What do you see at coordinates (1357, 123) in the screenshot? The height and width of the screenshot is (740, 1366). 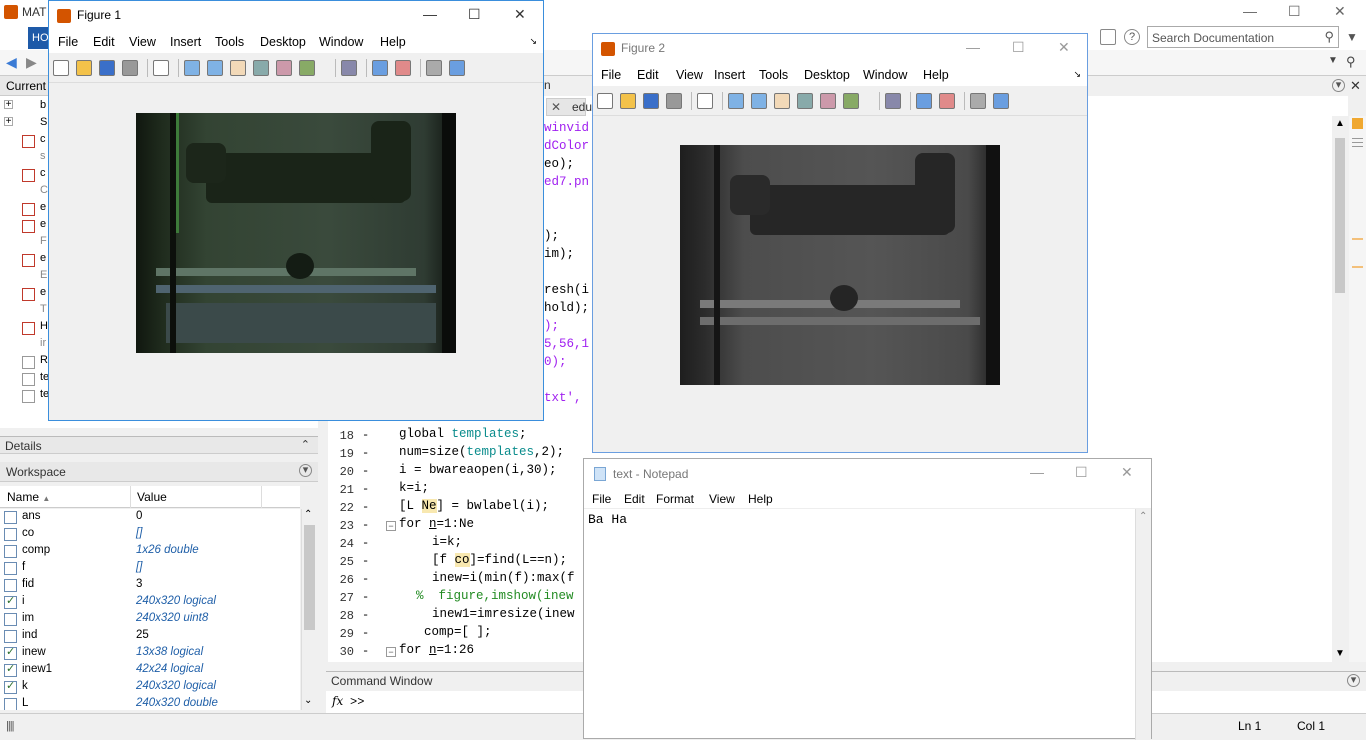 I see `warning-indicator-icon` at bounding box center [1357, 123].